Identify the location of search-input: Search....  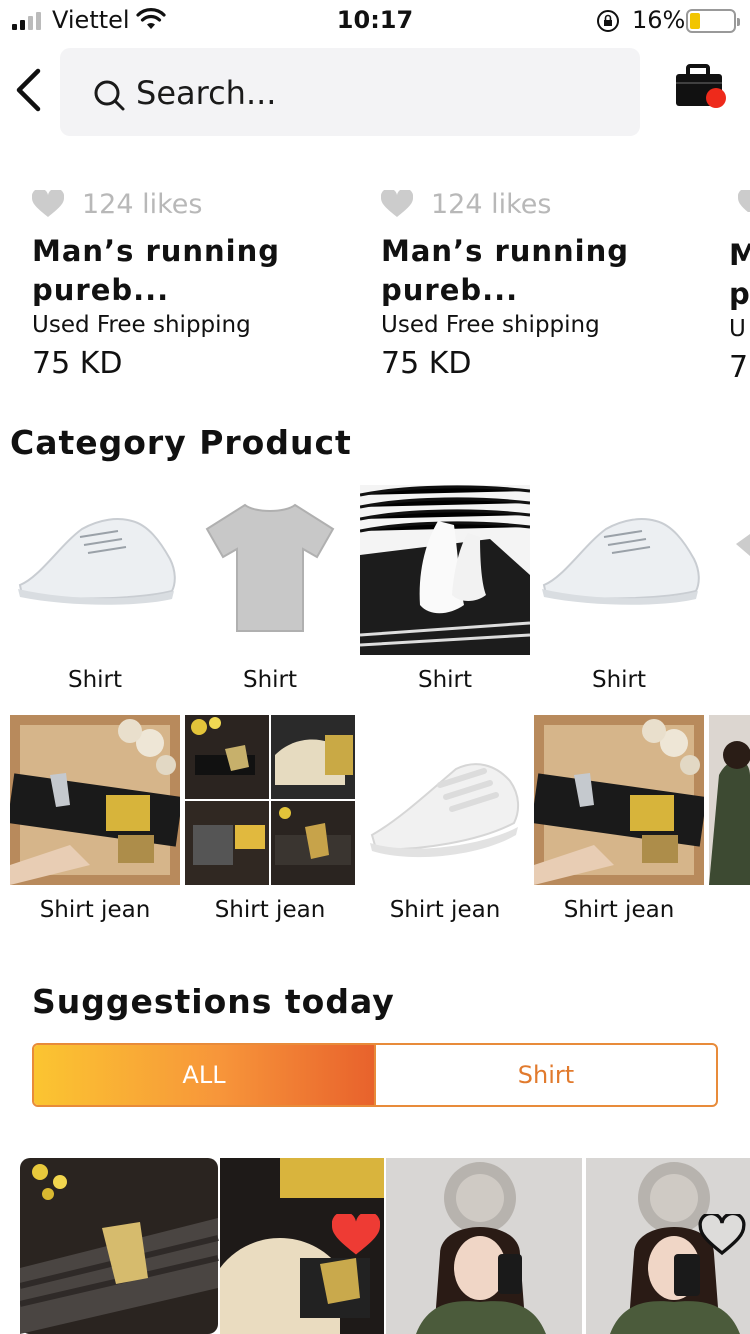
(350, 92).